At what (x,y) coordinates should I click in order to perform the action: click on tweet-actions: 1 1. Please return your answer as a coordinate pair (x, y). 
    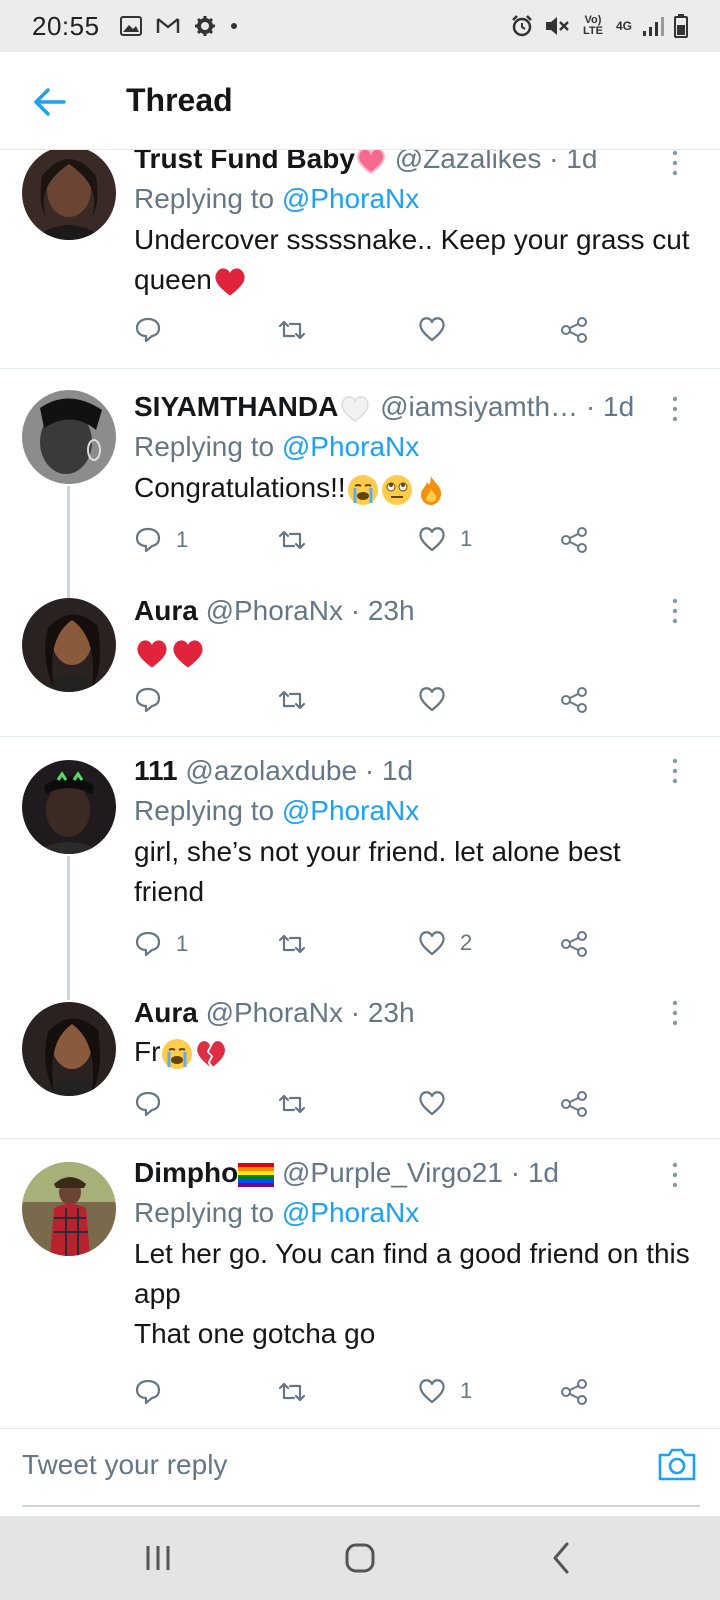
    Looking at the image, I should click on (374, 546).